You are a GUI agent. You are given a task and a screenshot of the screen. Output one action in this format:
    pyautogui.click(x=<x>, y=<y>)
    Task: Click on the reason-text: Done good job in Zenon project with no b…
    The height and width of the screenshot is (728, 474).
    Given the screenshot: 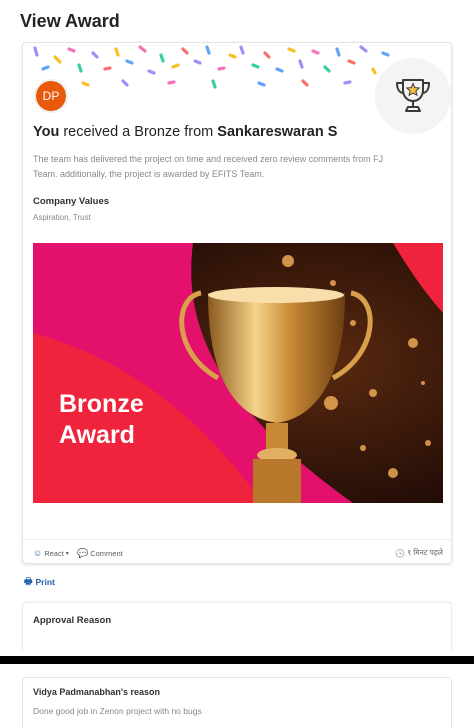 What is the action you would take?
    pyautogui.click(x=117, y=711)
    